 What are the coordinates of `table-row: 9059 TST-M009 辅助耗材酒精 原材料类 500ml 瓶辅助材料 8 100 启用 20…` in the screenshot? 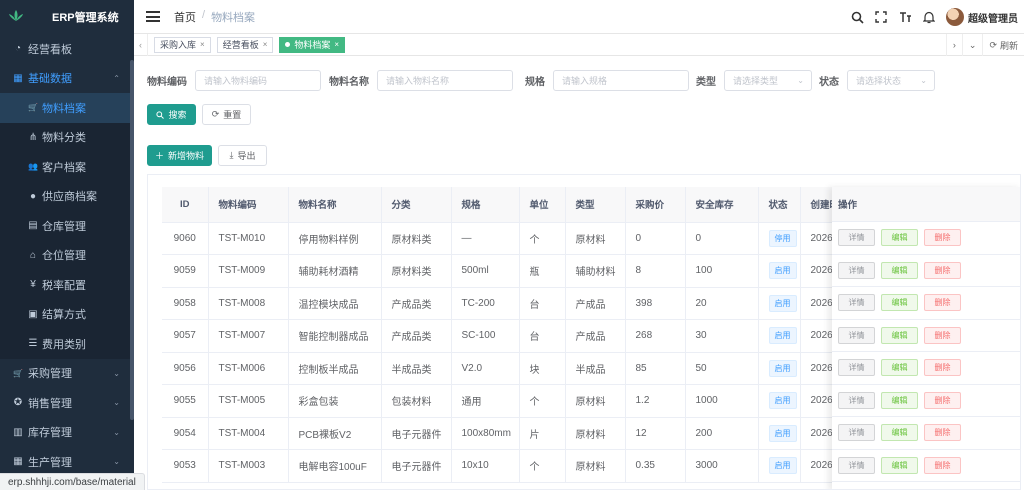 It's located at (504, 271).